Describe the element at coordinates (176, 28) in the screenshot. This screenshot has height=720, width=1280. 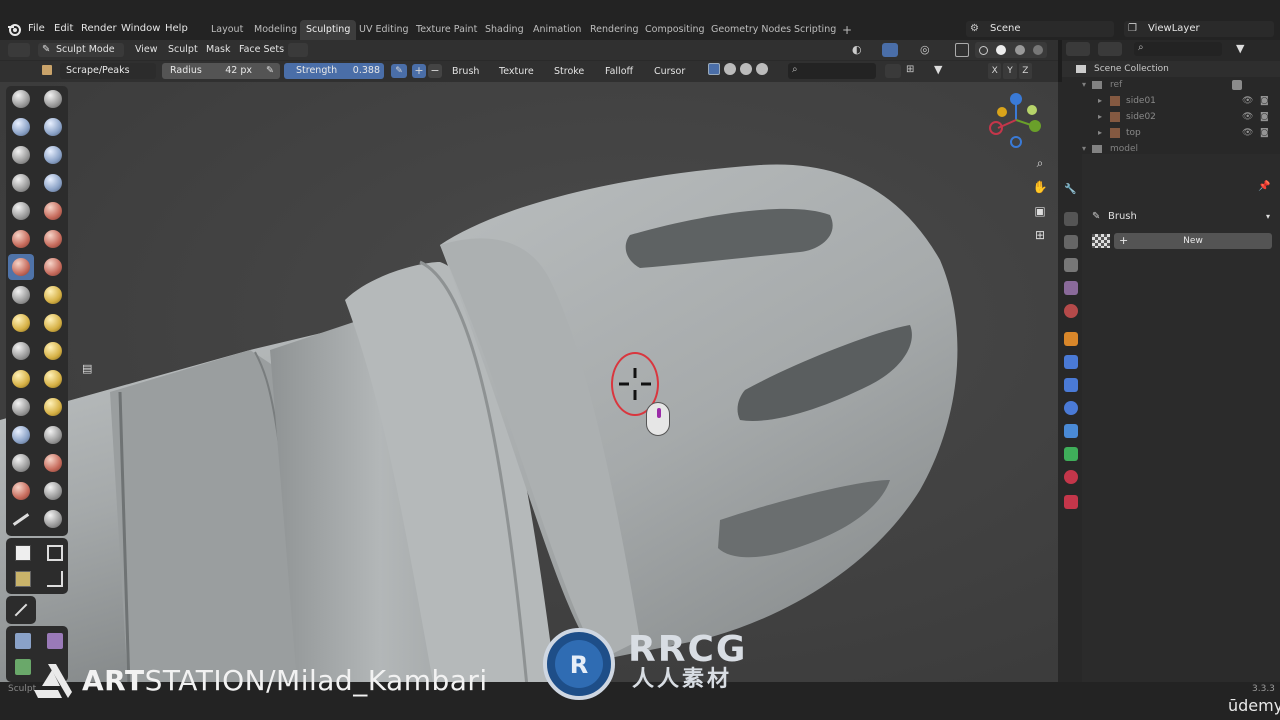
I see `menu-help: Help` at that location.